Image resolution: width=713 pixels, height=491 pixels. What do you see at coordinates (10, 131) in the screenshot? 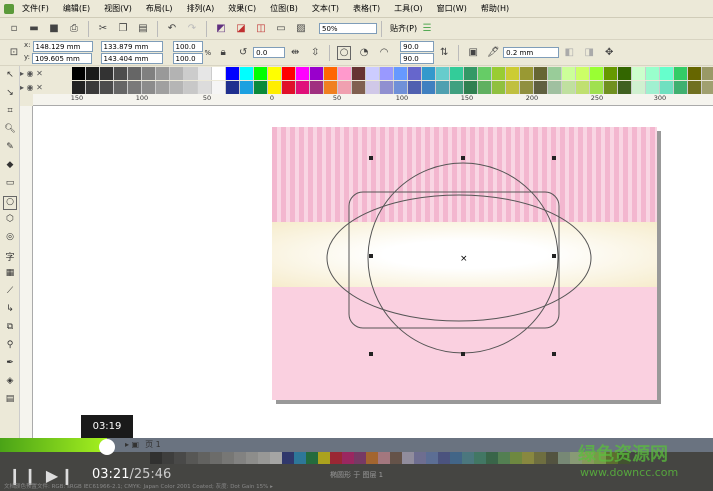
I see `zoom-tool-icon: 🔍︎` at bounding box center [10, 131].